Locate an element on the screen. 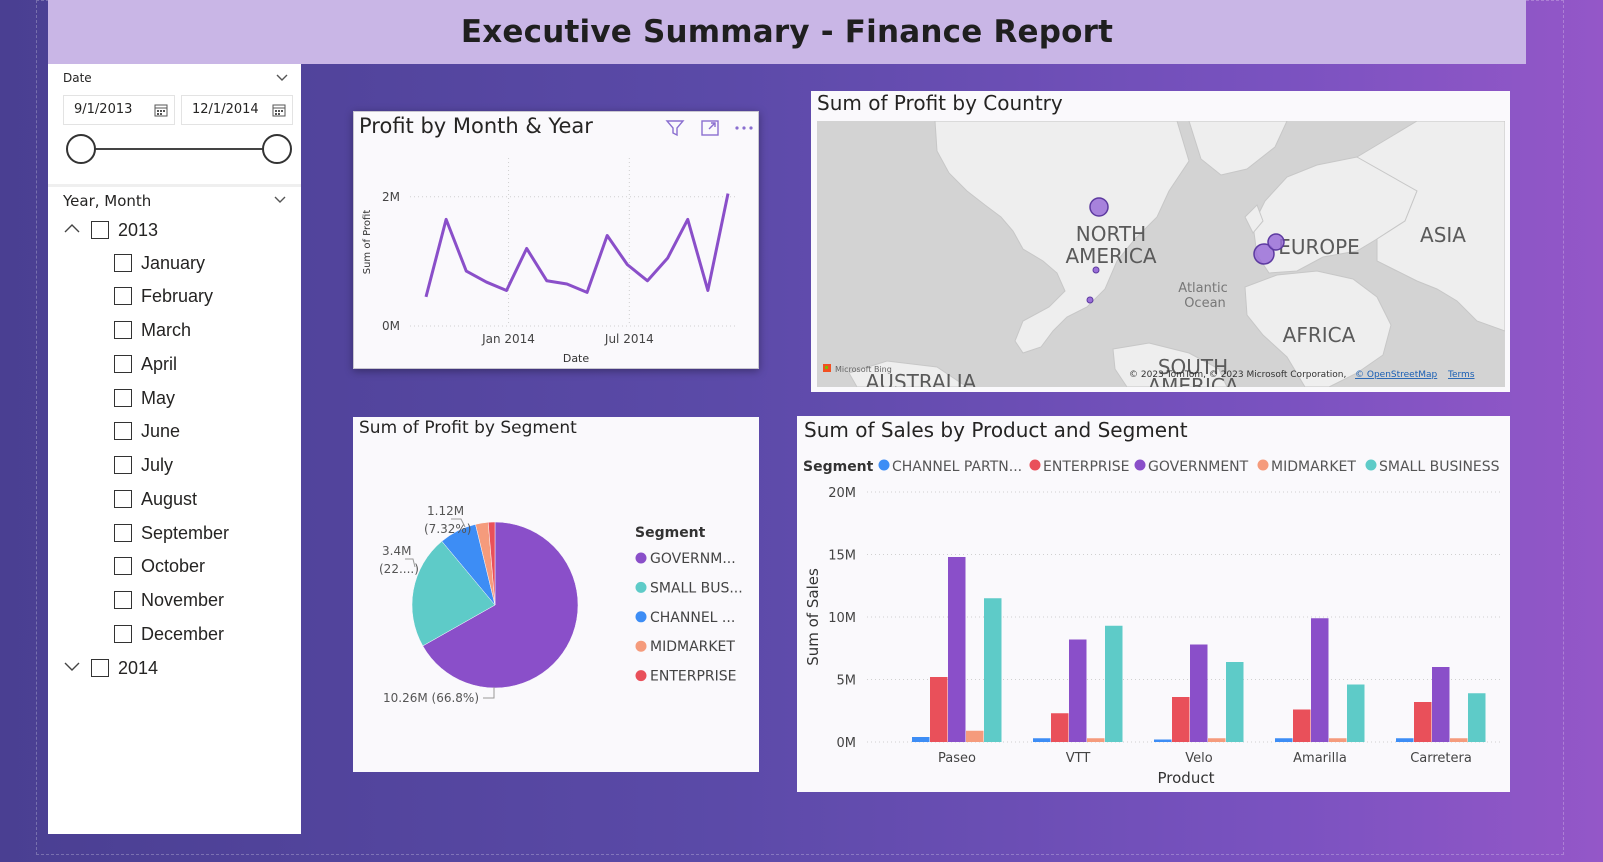 This screenshot has height=862, width=1603. start-date-input: 9/1/2013 is located at coordinates (119, 110).